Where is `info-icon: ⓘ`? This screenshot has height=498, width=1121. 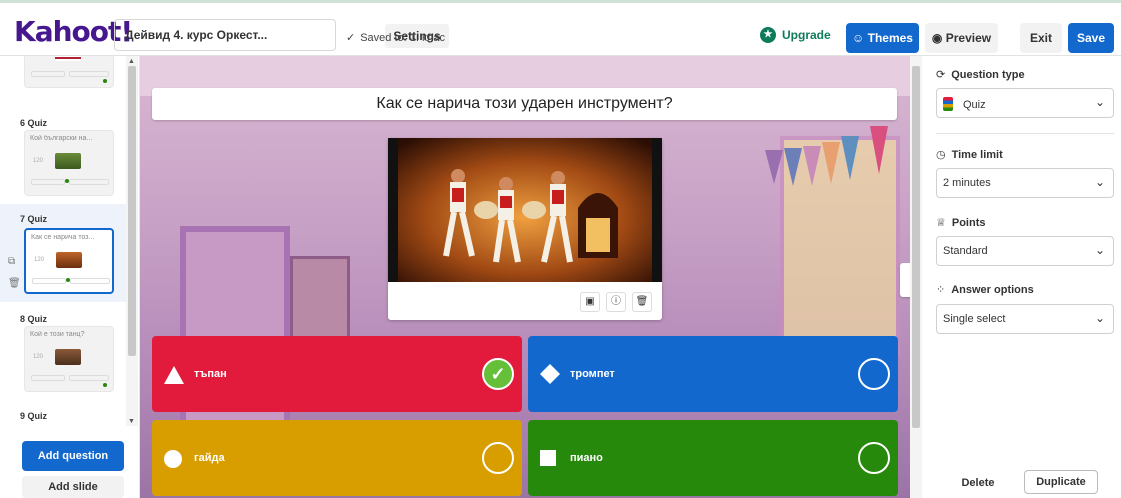
info-icon: ⓘ is located at coordinates (616, 302).